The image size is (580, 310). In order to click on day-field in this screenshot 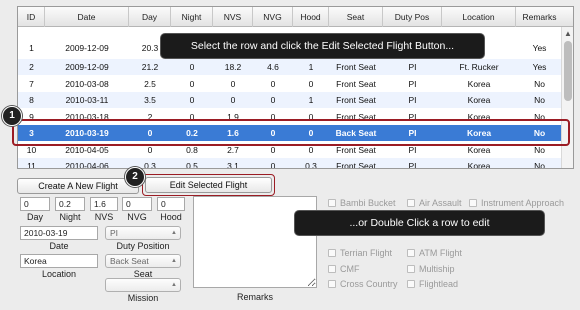, I will do `click(35, 204)`.